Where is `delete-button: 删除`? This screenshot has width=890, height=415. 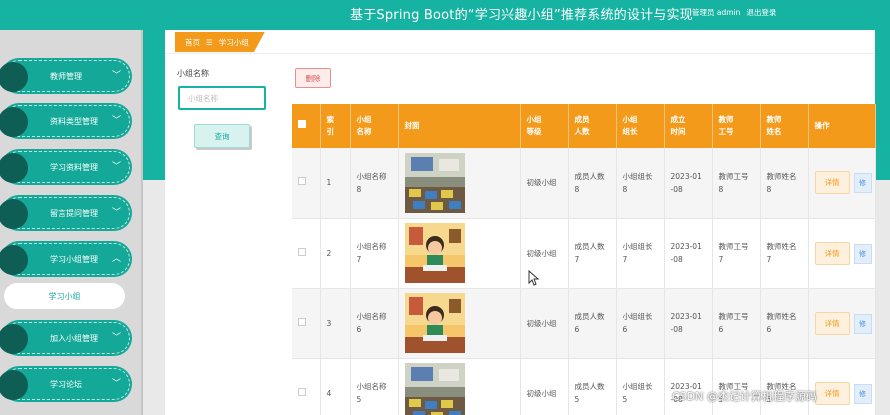
delete-button: 删除 is located at coordinates (313, 78).